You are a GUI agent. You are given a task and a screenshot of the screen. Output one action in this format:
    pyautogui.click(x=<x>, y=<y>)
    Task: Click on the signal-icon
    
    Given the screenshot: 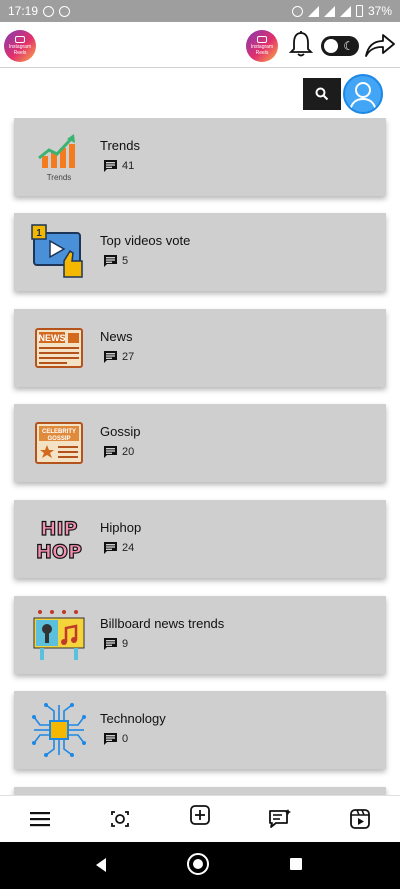 What is the action you would take?
    pyautogui.click(x=329, y=11)
    